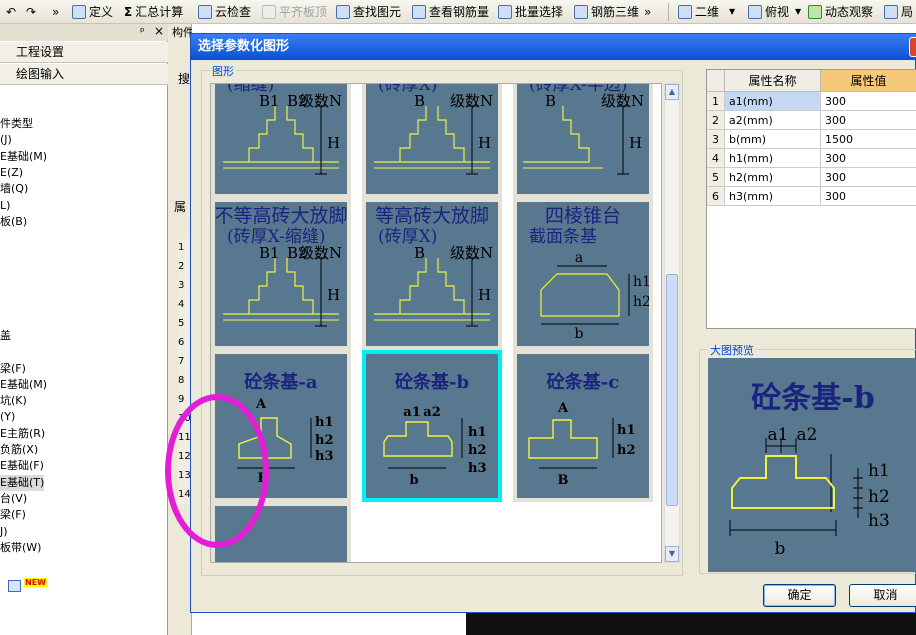  Describe the element at coordinates (812, 465) in the screenshot. I see `large-preview-image: 砼条基-b a1 a2 h1 h2 h3 b` at that location.